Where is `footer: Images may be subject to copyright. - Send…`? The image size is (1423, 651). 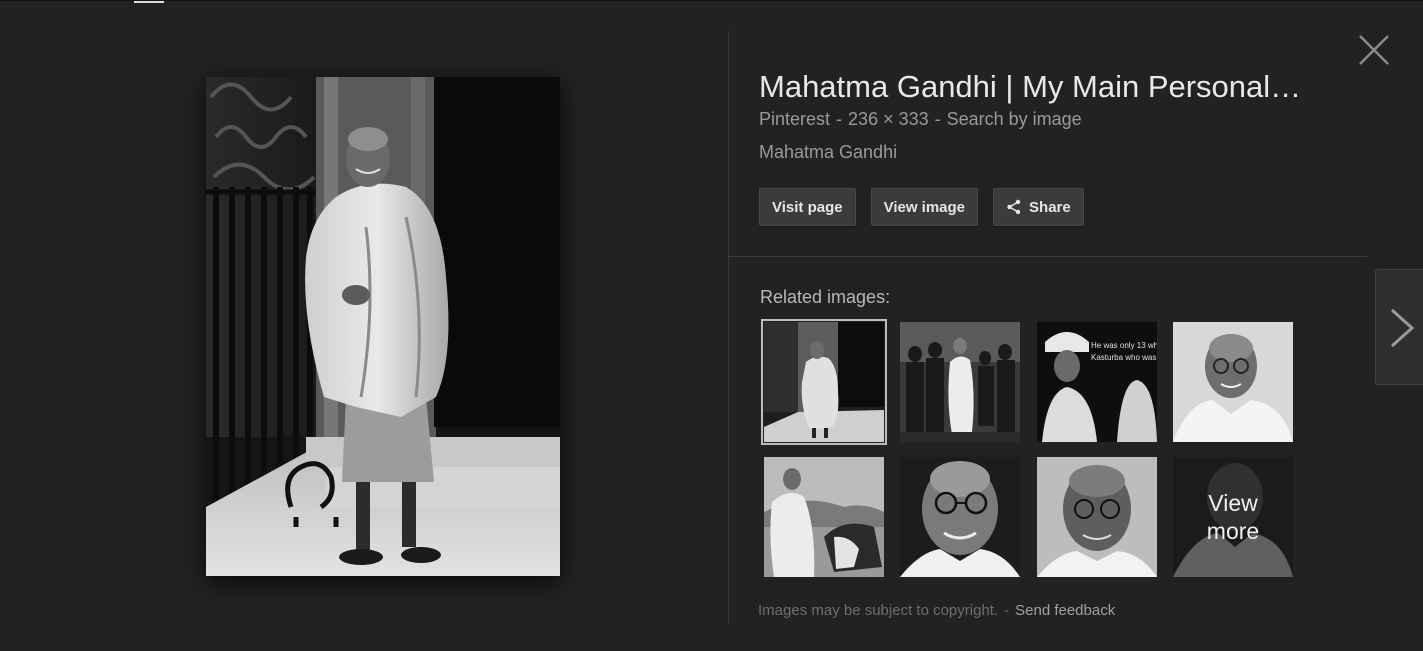 footer: Images may be subject to copyright. - Send… is located at coordinates (936, 610).